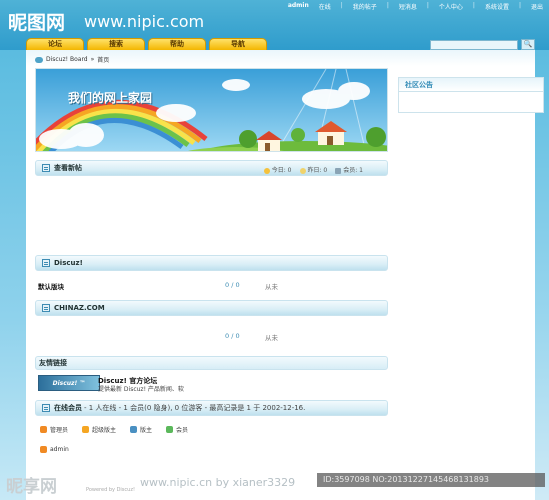  Describe the element at coordinates (471, 95) in the screenshot. I see `community-notice-panel: 社区公告` at that location.